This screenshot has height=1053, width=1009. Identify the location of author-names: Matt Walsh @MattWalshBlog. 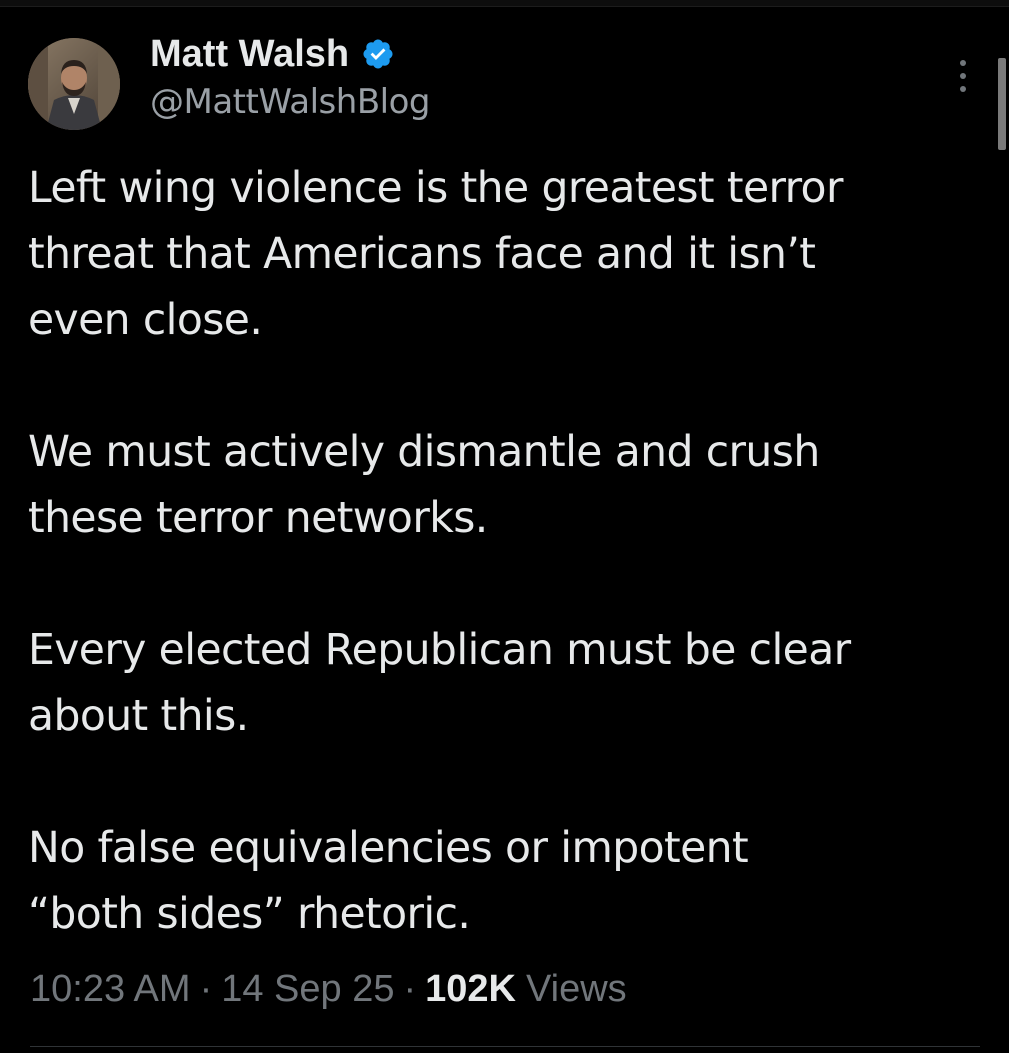
(290, 77).